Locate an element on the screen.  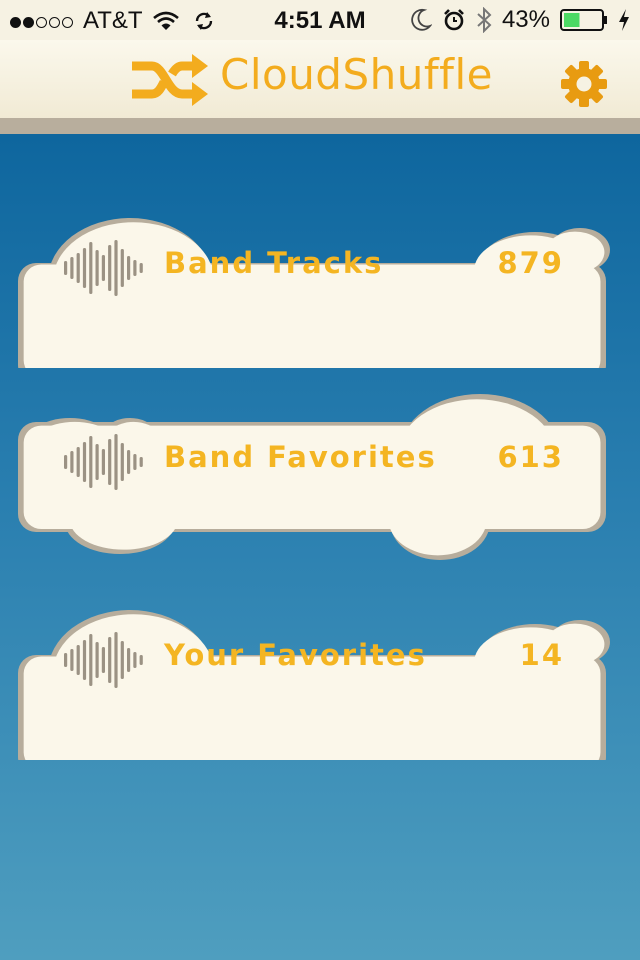
app-title: CloudShuffle is located at coordinates (356, 74).